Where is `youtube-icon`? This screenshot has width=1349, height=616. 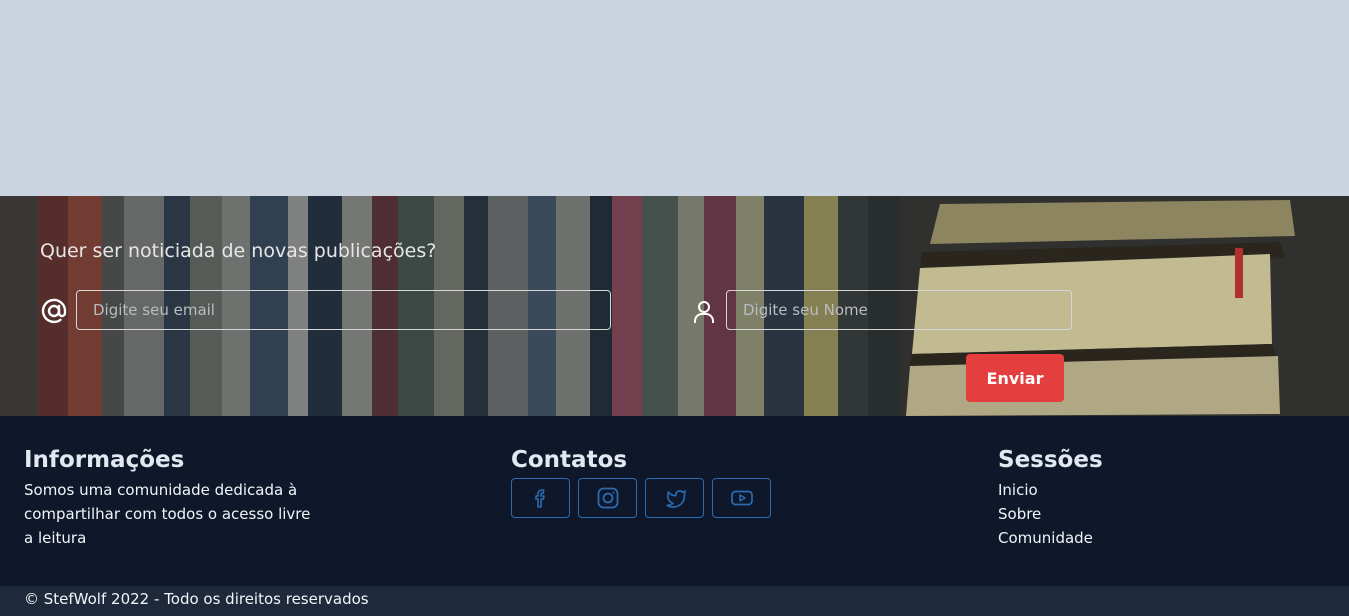 youtube-icon is located at coordinates (741, 498).